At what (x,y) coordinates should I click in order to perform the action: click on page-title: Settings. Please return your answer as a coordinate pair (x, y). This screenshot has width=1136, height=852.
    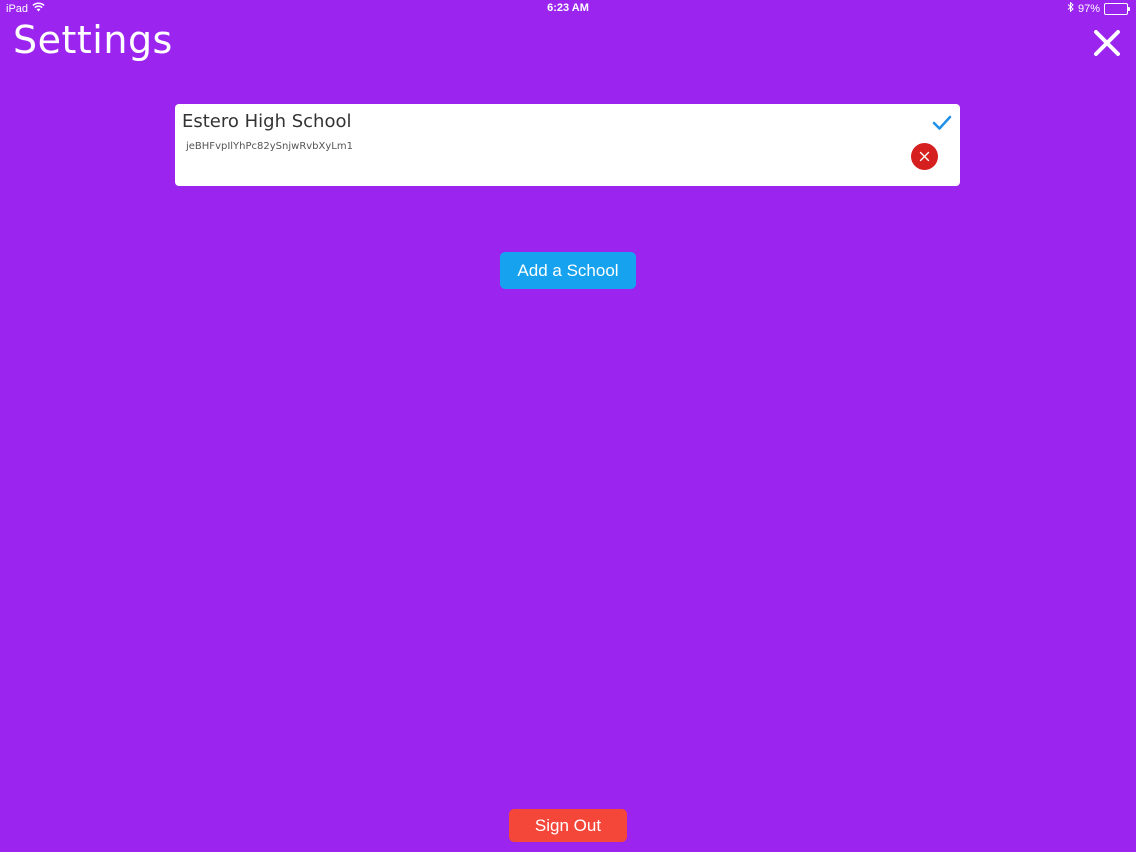
    Looking at the image, I should click on (93, 40).